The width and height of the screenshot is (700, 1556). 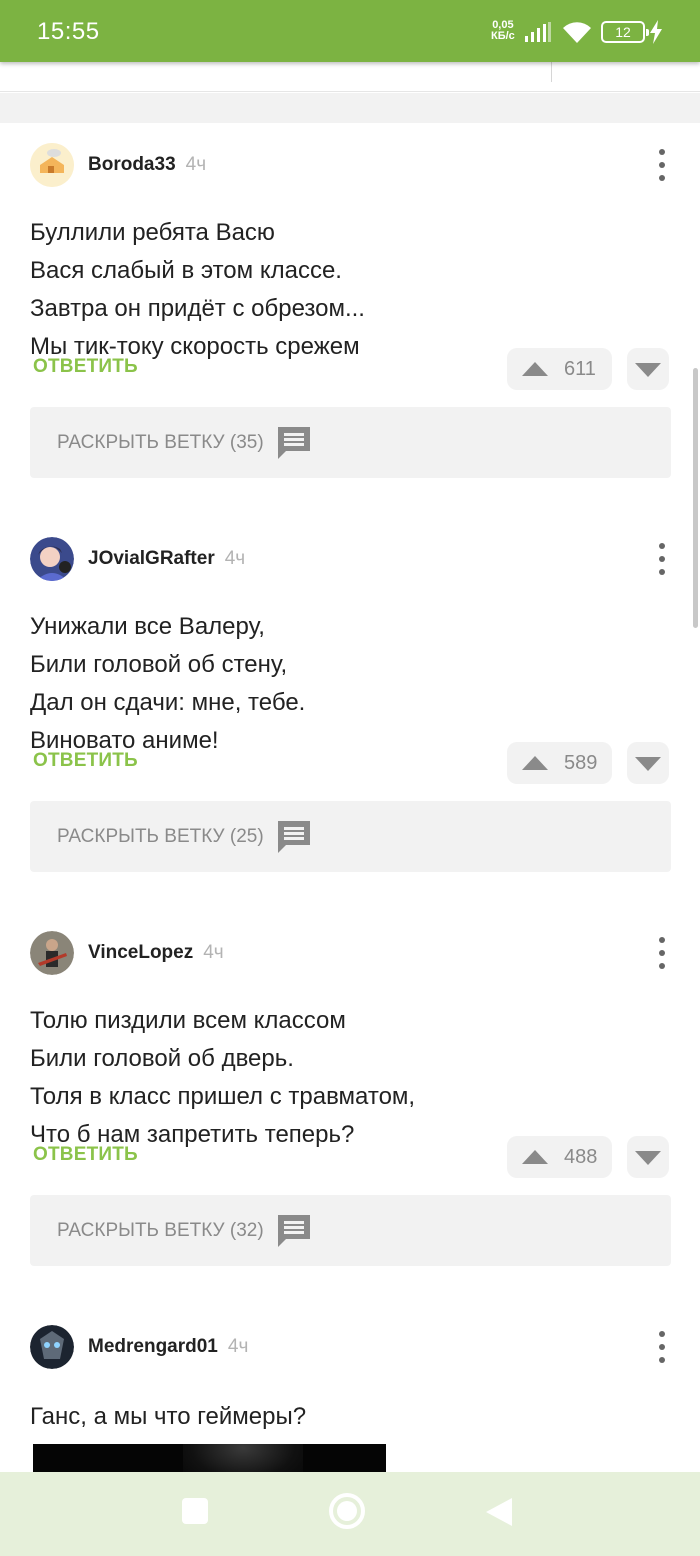 What do you see at coordinates (347, 1511) in the screenshot?
I see `home-button` at bounding box center [347, 1511].